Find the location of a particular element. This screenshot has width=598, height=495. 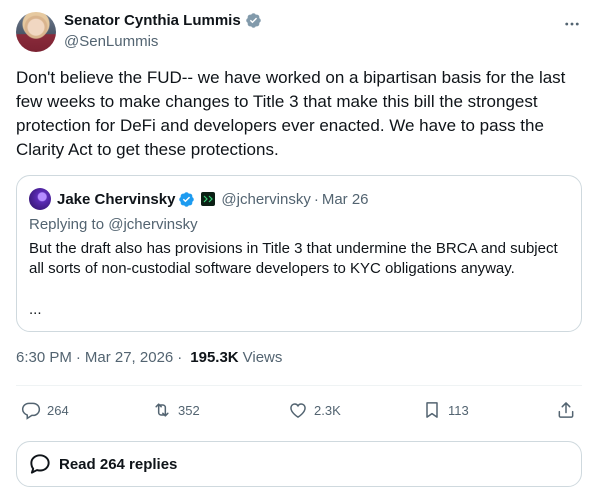

read-replies-button: Read 264 replies is located at coordinates (299, 464).